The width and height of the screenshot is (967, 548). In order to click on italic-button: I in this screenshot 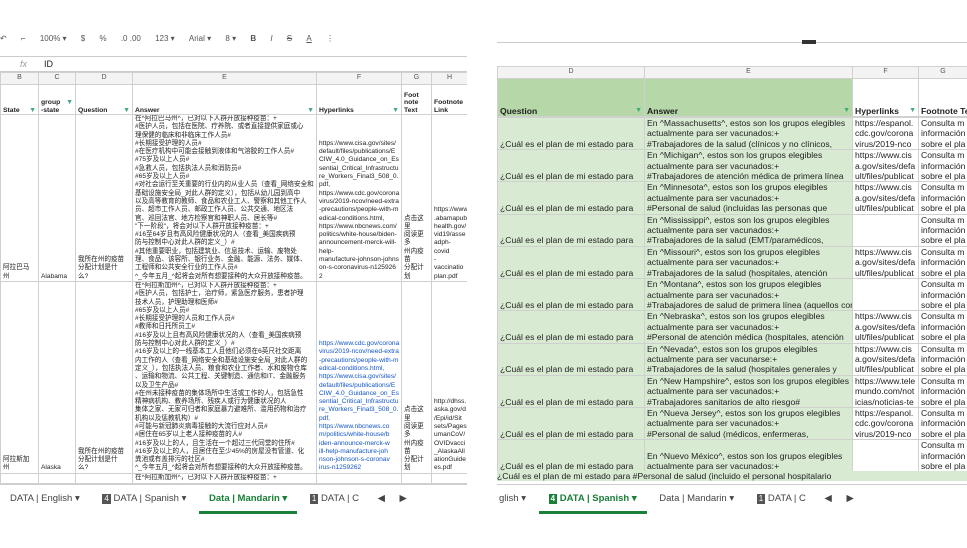, I will do `click(271, 38)`.